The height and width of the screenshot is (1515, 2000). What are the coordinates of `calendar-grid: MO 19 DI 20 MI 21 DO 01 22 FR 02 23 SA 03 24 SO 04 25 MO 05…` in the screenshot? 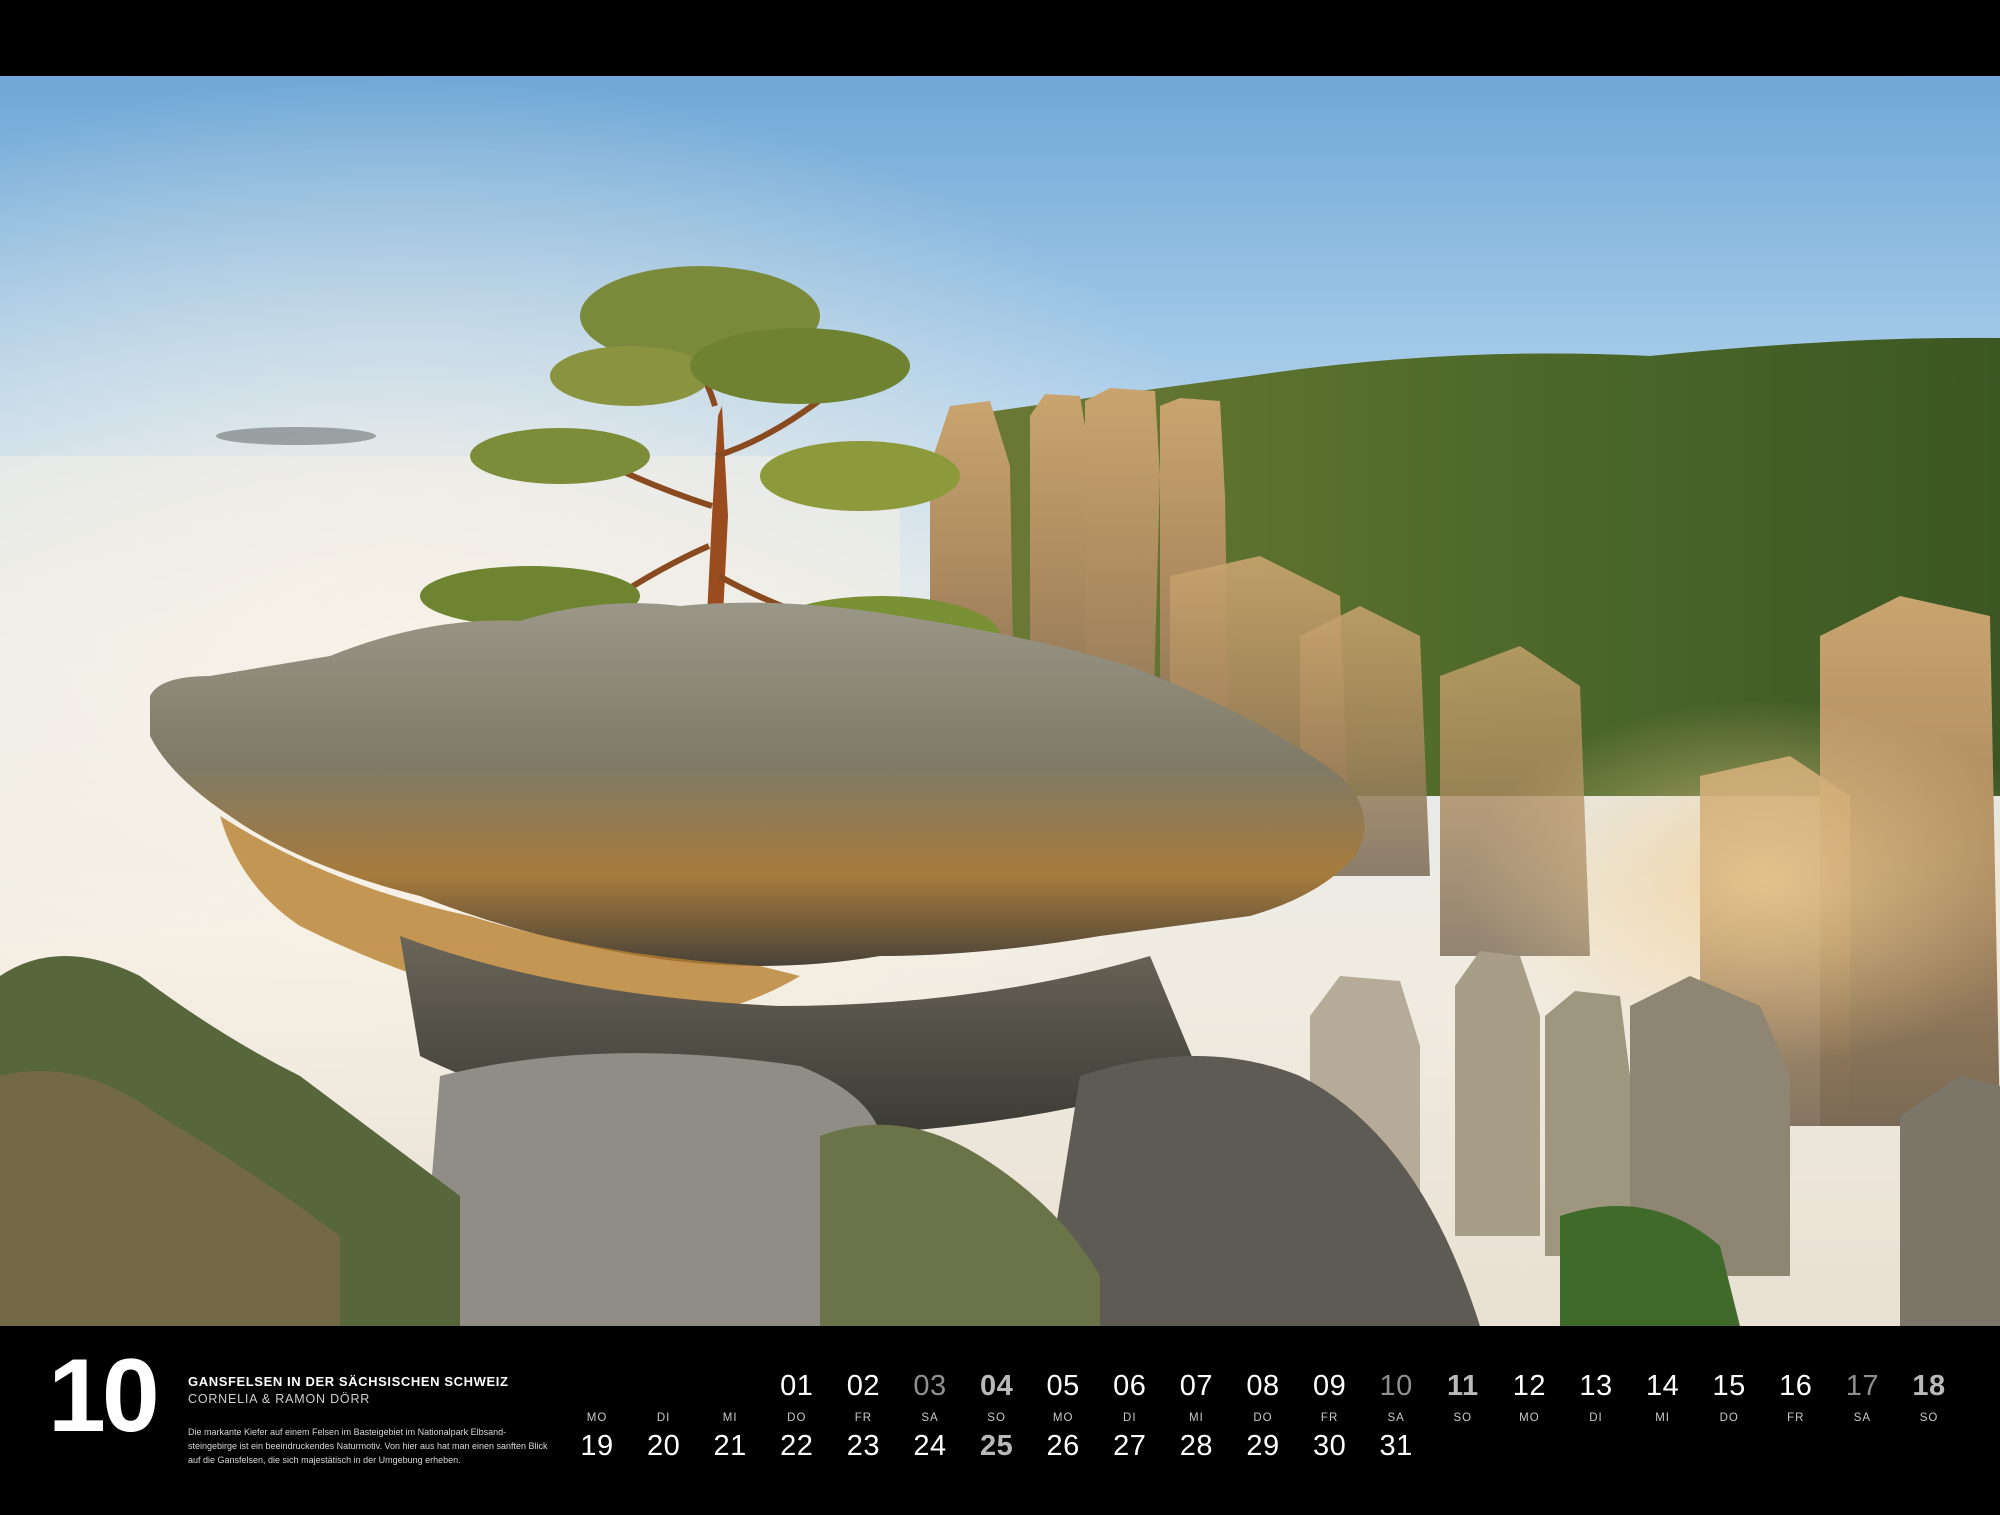 It's located at (1000, 1420).